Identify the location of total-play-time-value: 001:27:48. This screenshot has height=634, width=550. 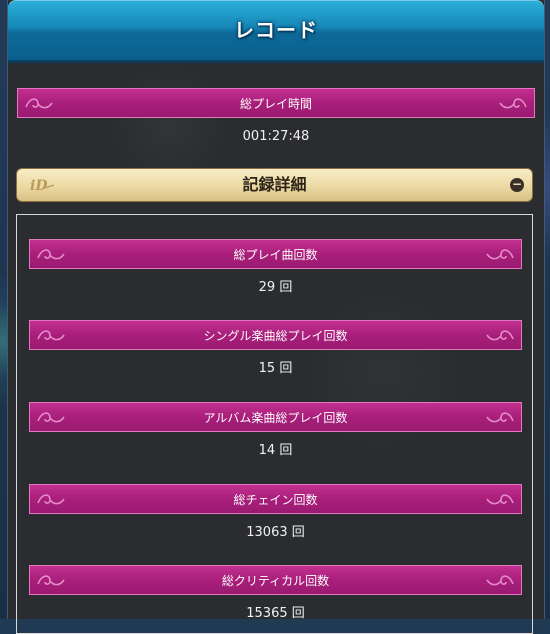
(276, 136).